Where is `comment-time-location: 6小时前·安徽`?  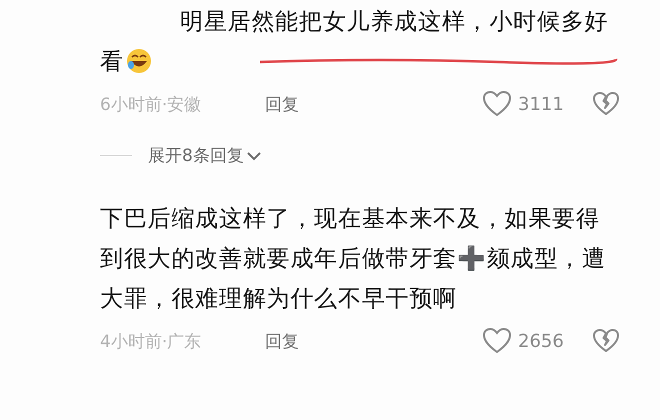 comment-time-location: 6小时前·安徽 is located at coordinates (151, 105).